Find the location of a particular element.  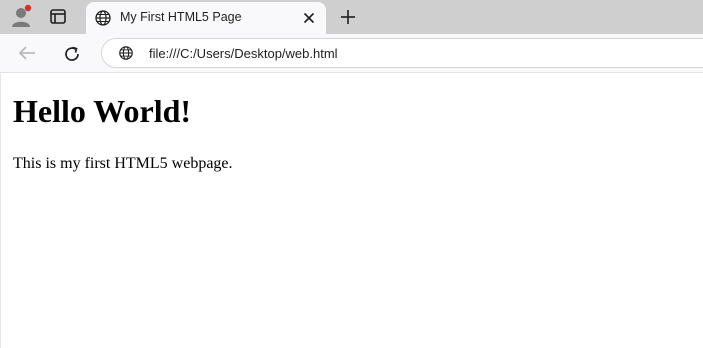

browser-toolbar: file:///C:/Users/Desktop/web.html is located at coordinates (351, 53).